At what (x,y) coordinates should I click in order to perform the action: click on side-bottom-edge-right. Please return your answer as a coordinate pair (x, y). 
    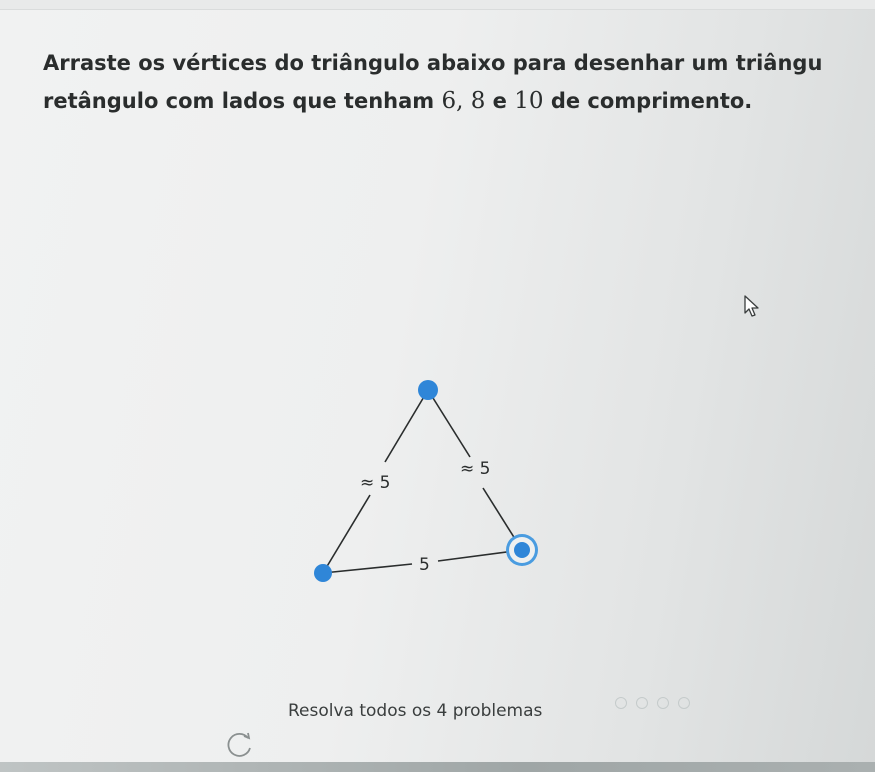
    Looking at the image, I should click on (480, 555).